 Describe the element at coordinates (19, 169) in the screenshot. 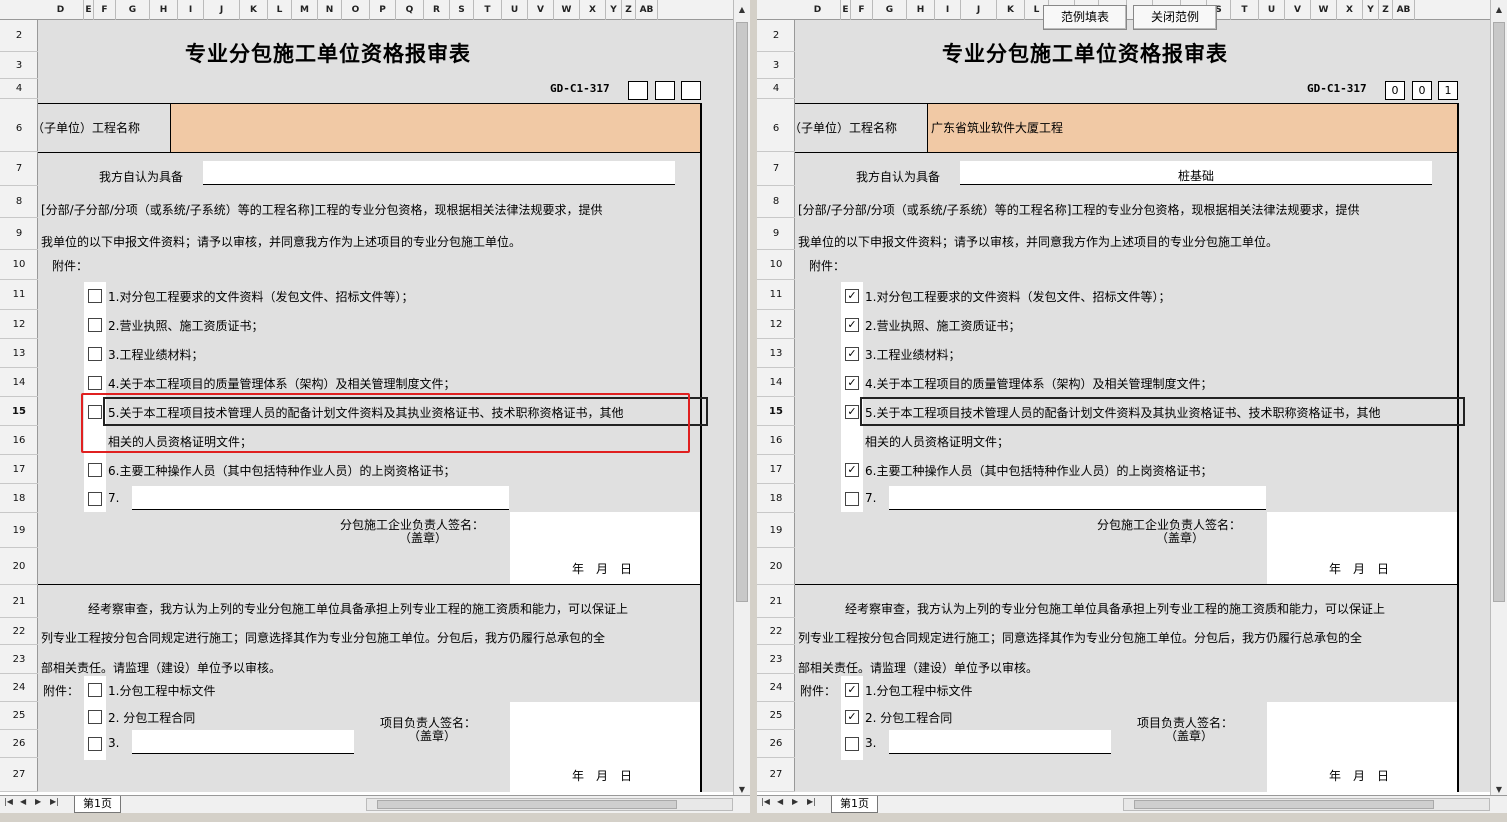

I see `row-header-cell: 7` at that location.